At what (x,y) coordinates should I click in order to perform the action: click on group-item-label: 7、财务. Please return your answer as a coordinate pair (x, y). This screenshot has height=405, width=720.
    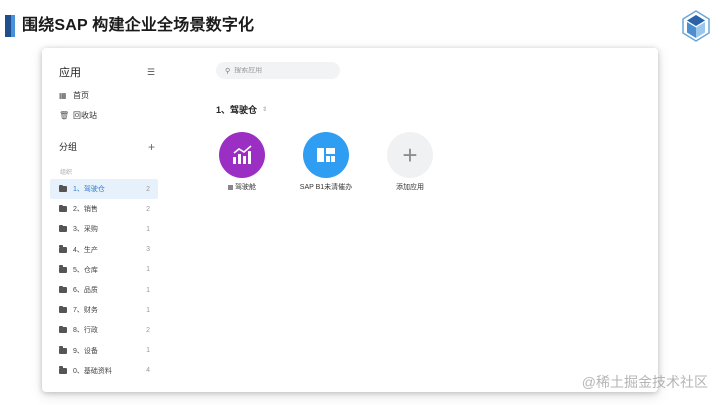
    Looking at the image, I should click on (85, 311).